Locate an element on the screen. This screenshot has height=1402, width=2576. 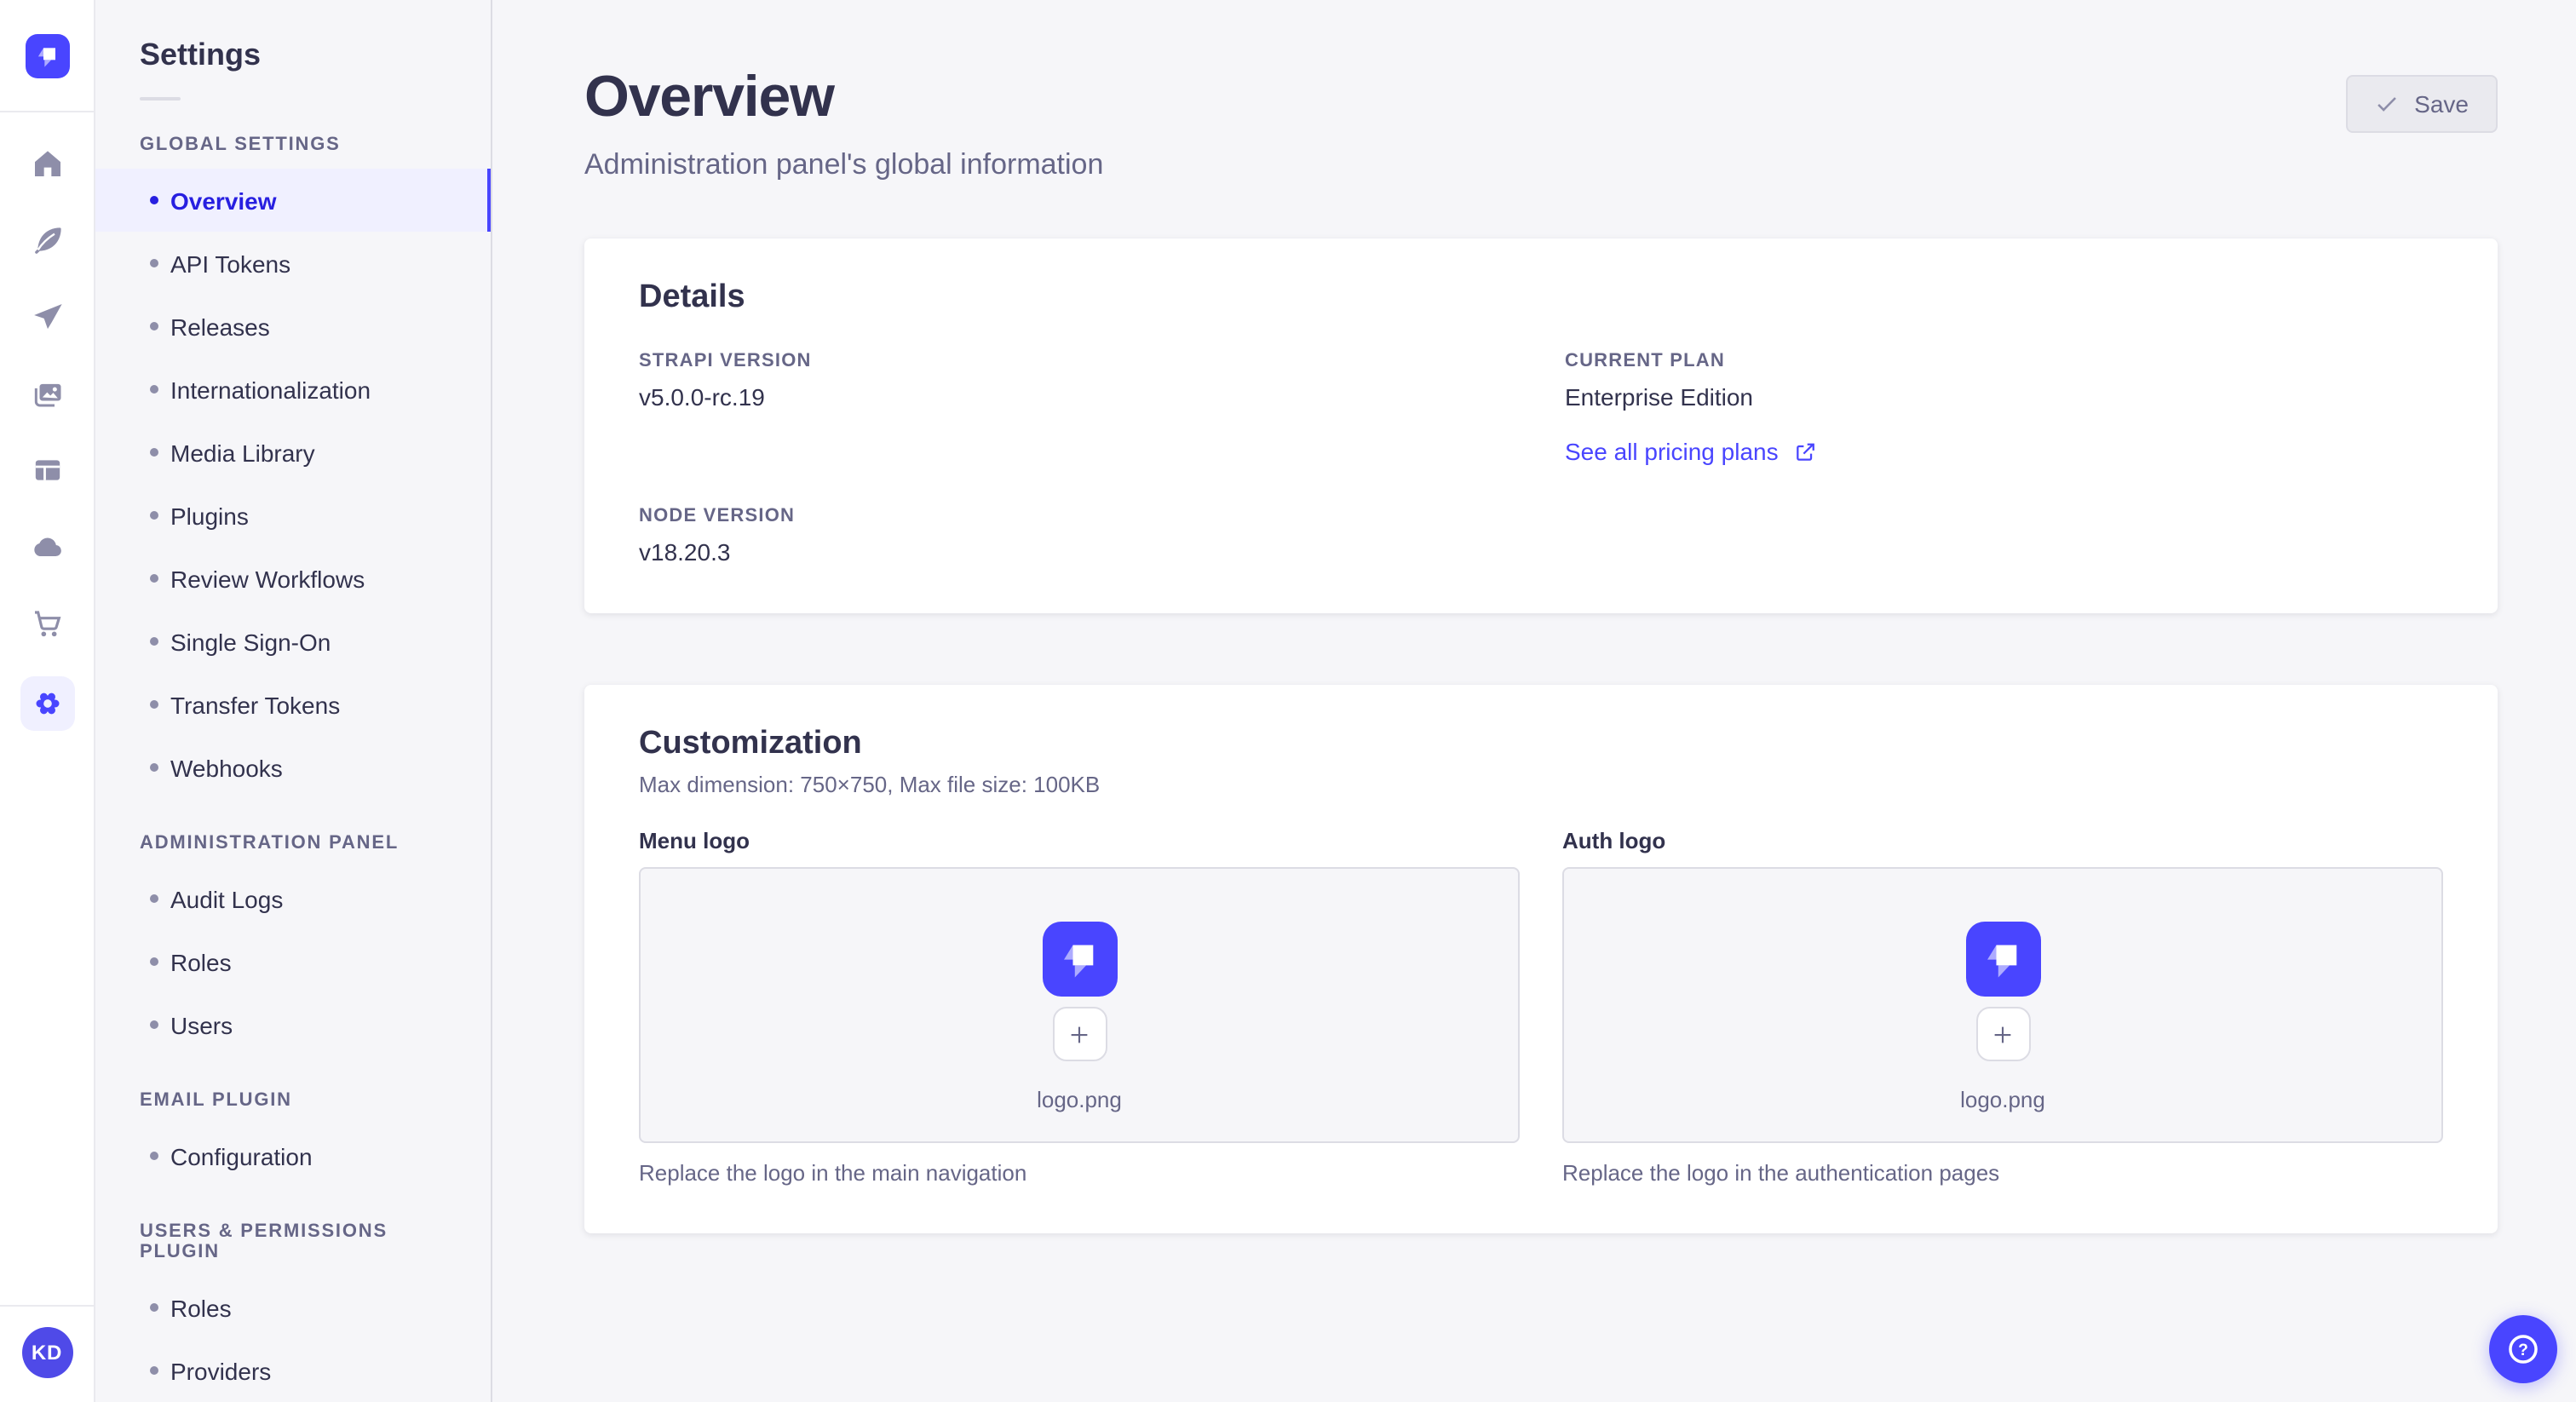
strapi-version-label: STRAPI VERSION is located at coordinates (726, 361).